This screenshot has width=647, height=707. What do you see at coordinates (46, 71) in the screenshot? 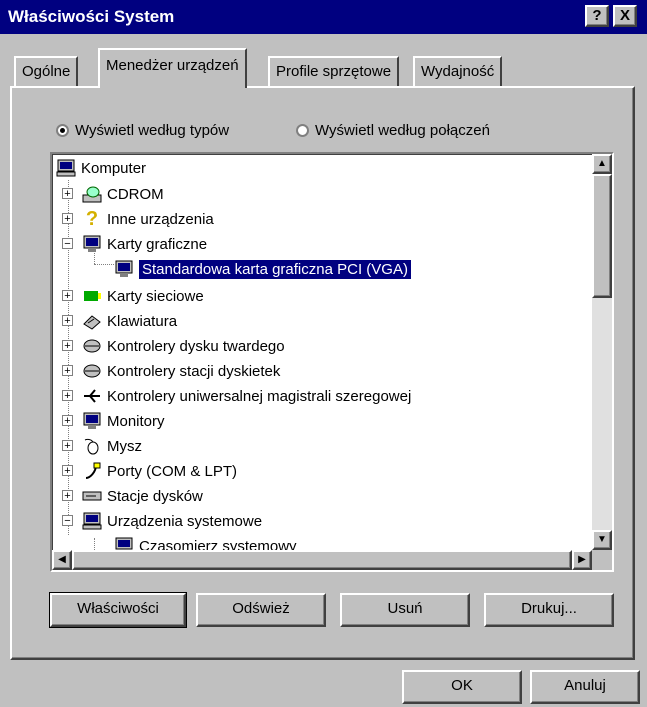
I see `tab-general: Ogólne` at bounding box center [46, 71].